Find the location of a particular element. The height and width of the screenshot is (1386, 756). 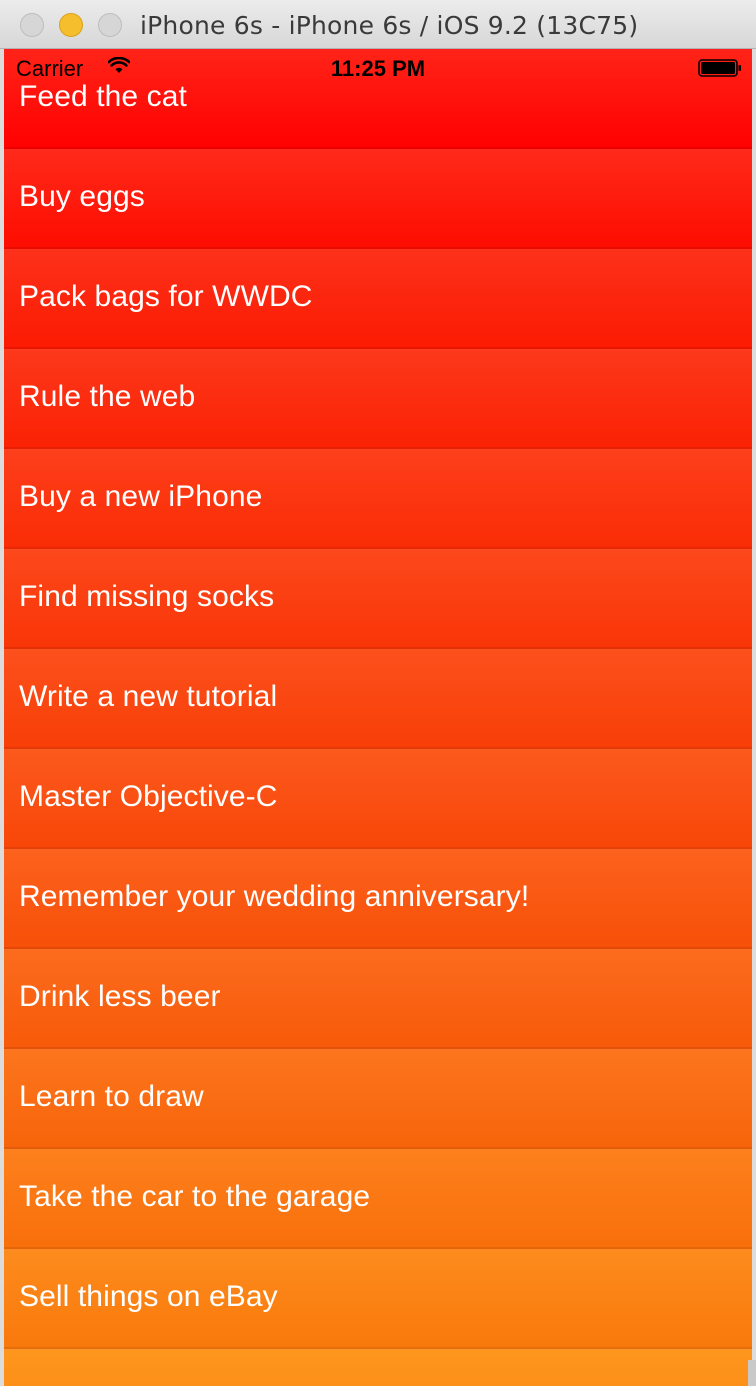

zoom-window-button is located at coordinates (110, 25).